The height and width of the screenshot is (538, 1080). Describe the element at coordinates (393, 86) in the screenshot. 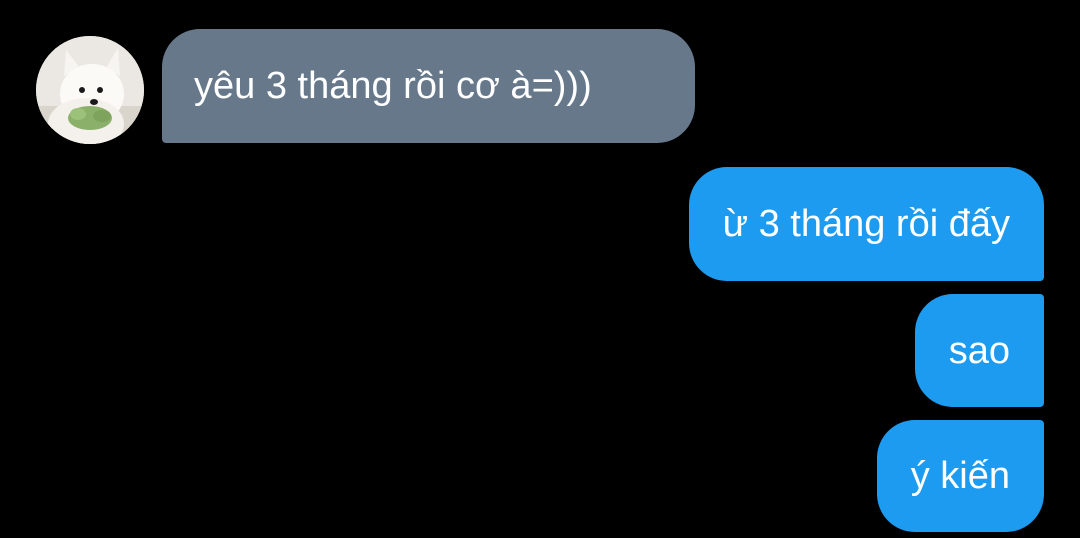

I see `message-text: yêu 3 tháng rồi cơ à=)))` at that location.